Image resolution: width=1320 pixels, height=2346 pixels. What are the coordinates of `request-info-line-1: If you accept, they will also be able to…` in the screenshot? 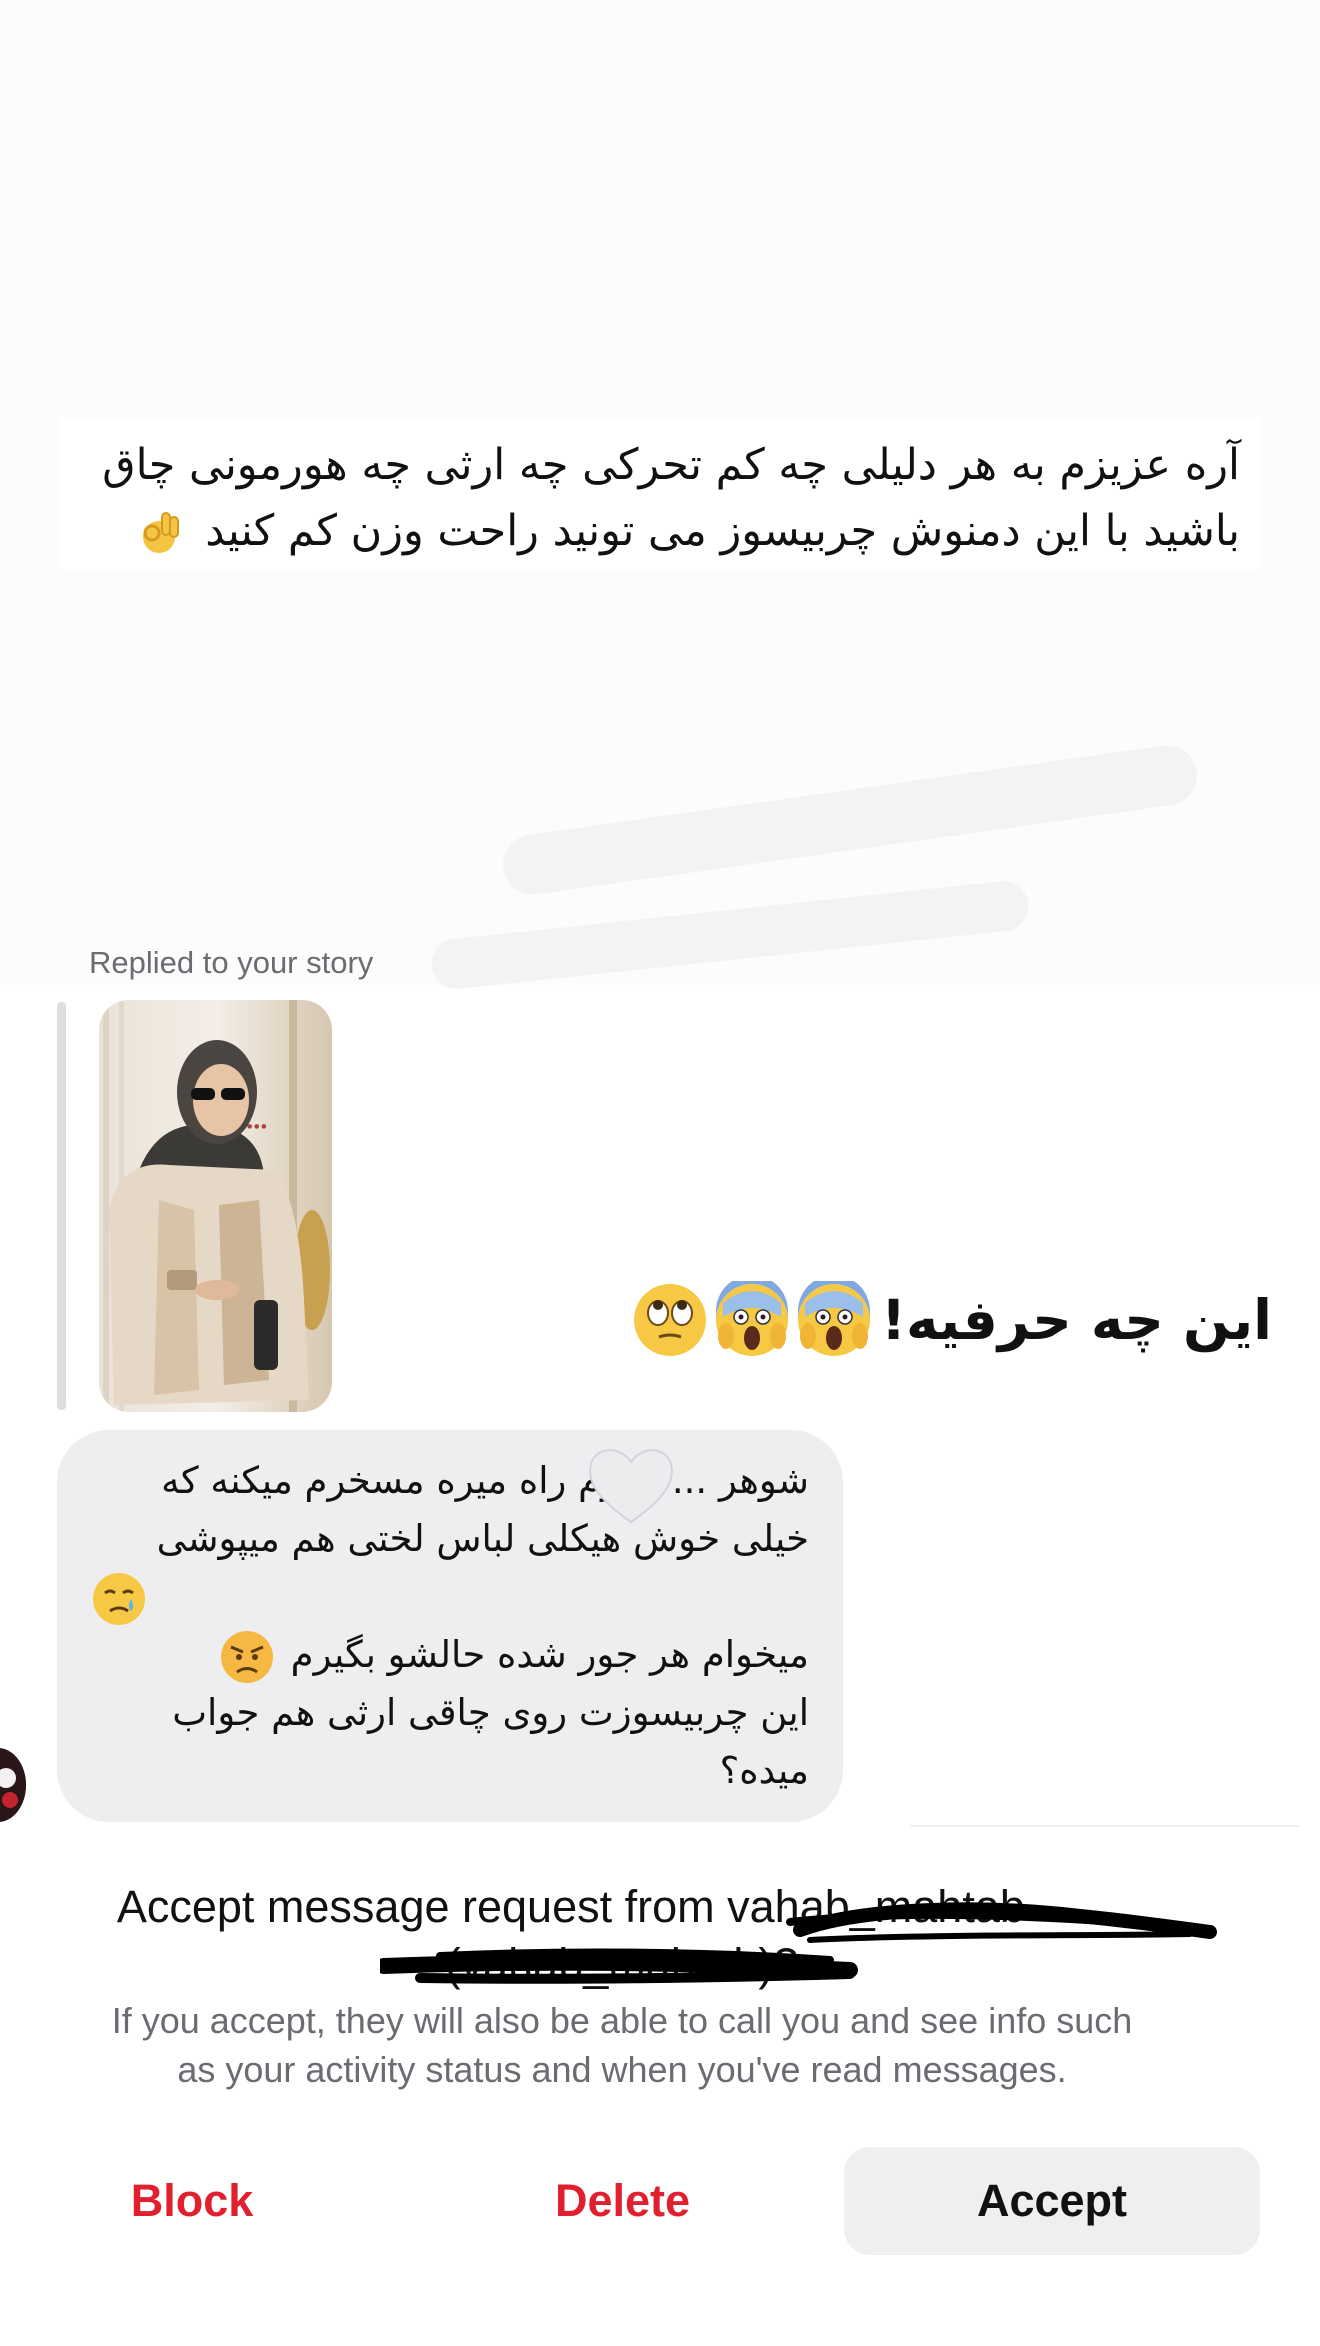 It's located at (622, 2020).